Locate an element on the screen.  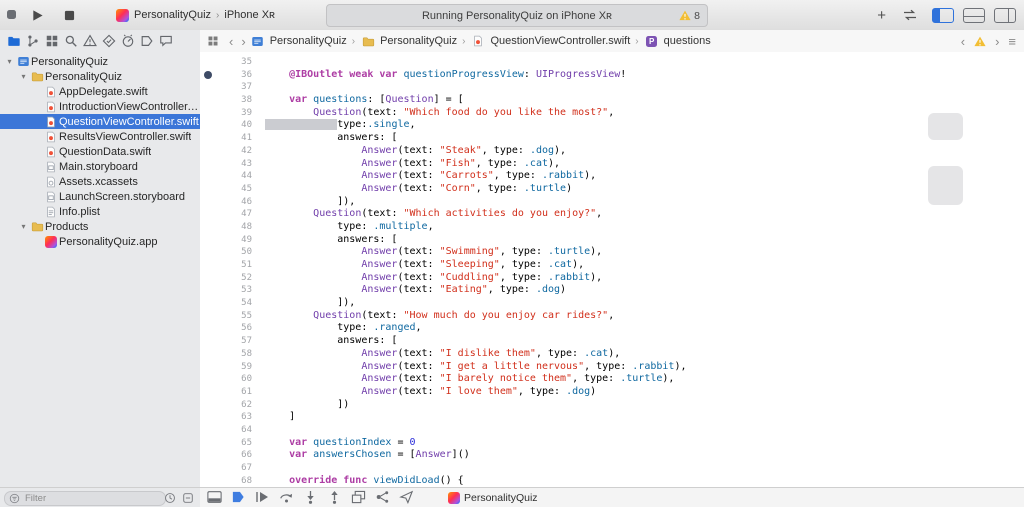
filter-input is located at coordinates (92, 498).